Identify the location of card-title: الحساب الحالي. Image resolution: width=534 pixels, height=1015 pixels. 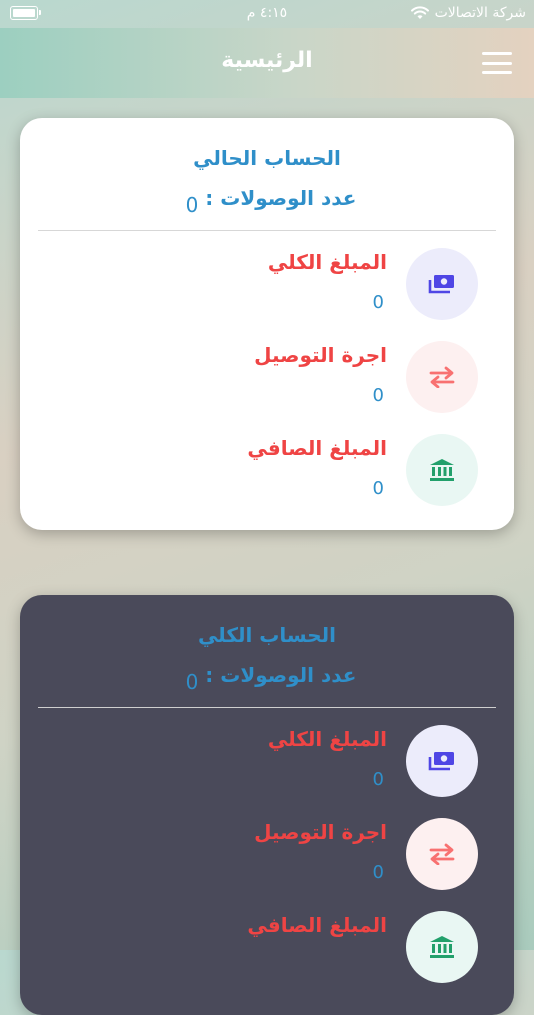
(267, 158).